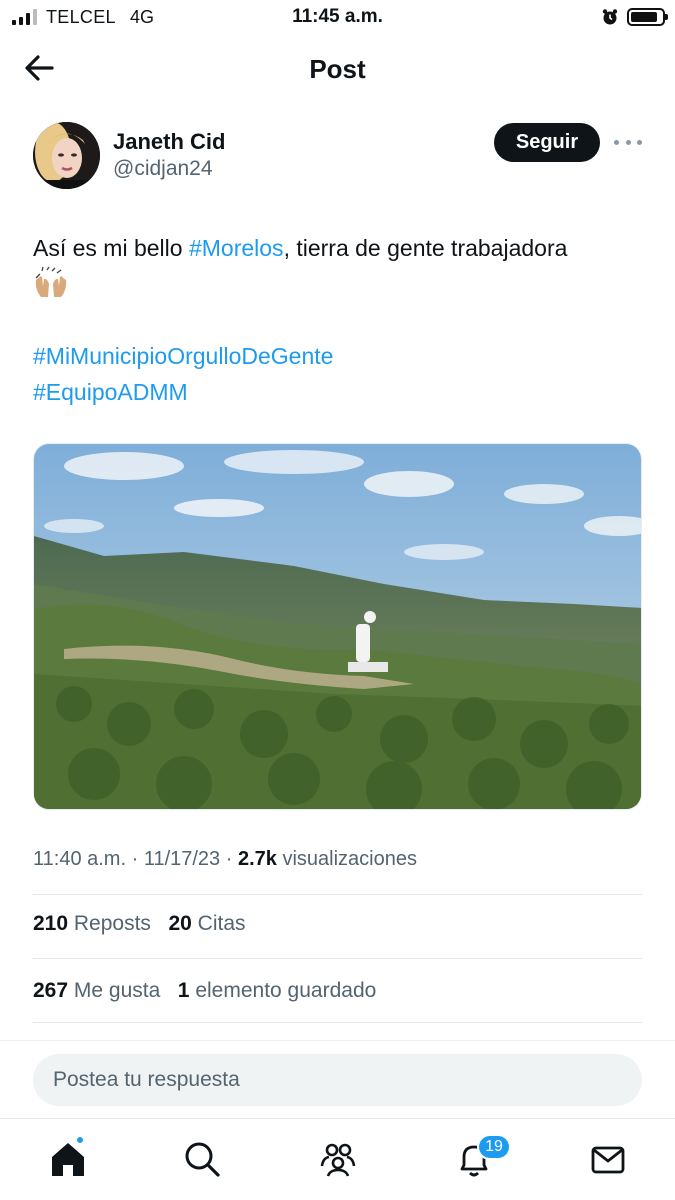 The width and height of the screenshot is (675, 1200). What do you see at coordinates (80, 1140) in the screenshot?
I see `home-unread-dot` at bounding box center [80, 1140].